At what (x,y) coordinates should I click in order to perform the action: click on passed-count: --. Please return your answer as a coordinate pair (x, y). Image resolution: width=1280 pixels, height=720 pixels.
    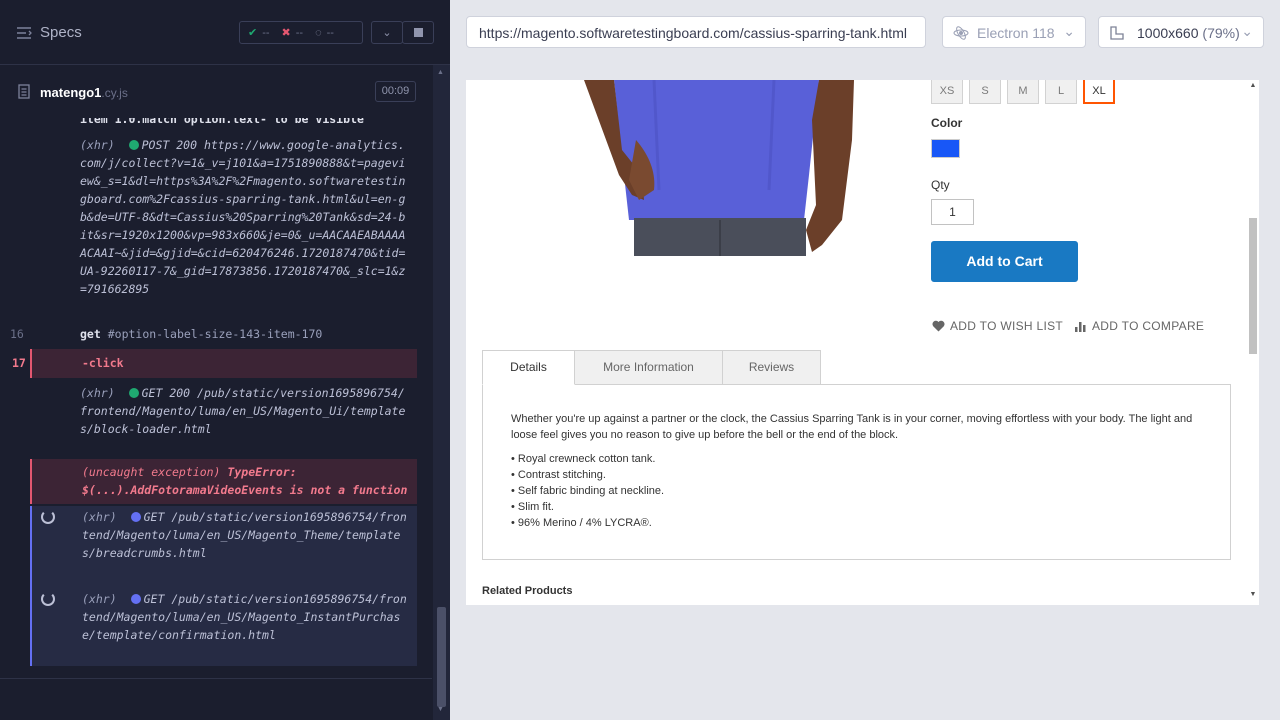
    Looking at the image, I should click on (266, 32).